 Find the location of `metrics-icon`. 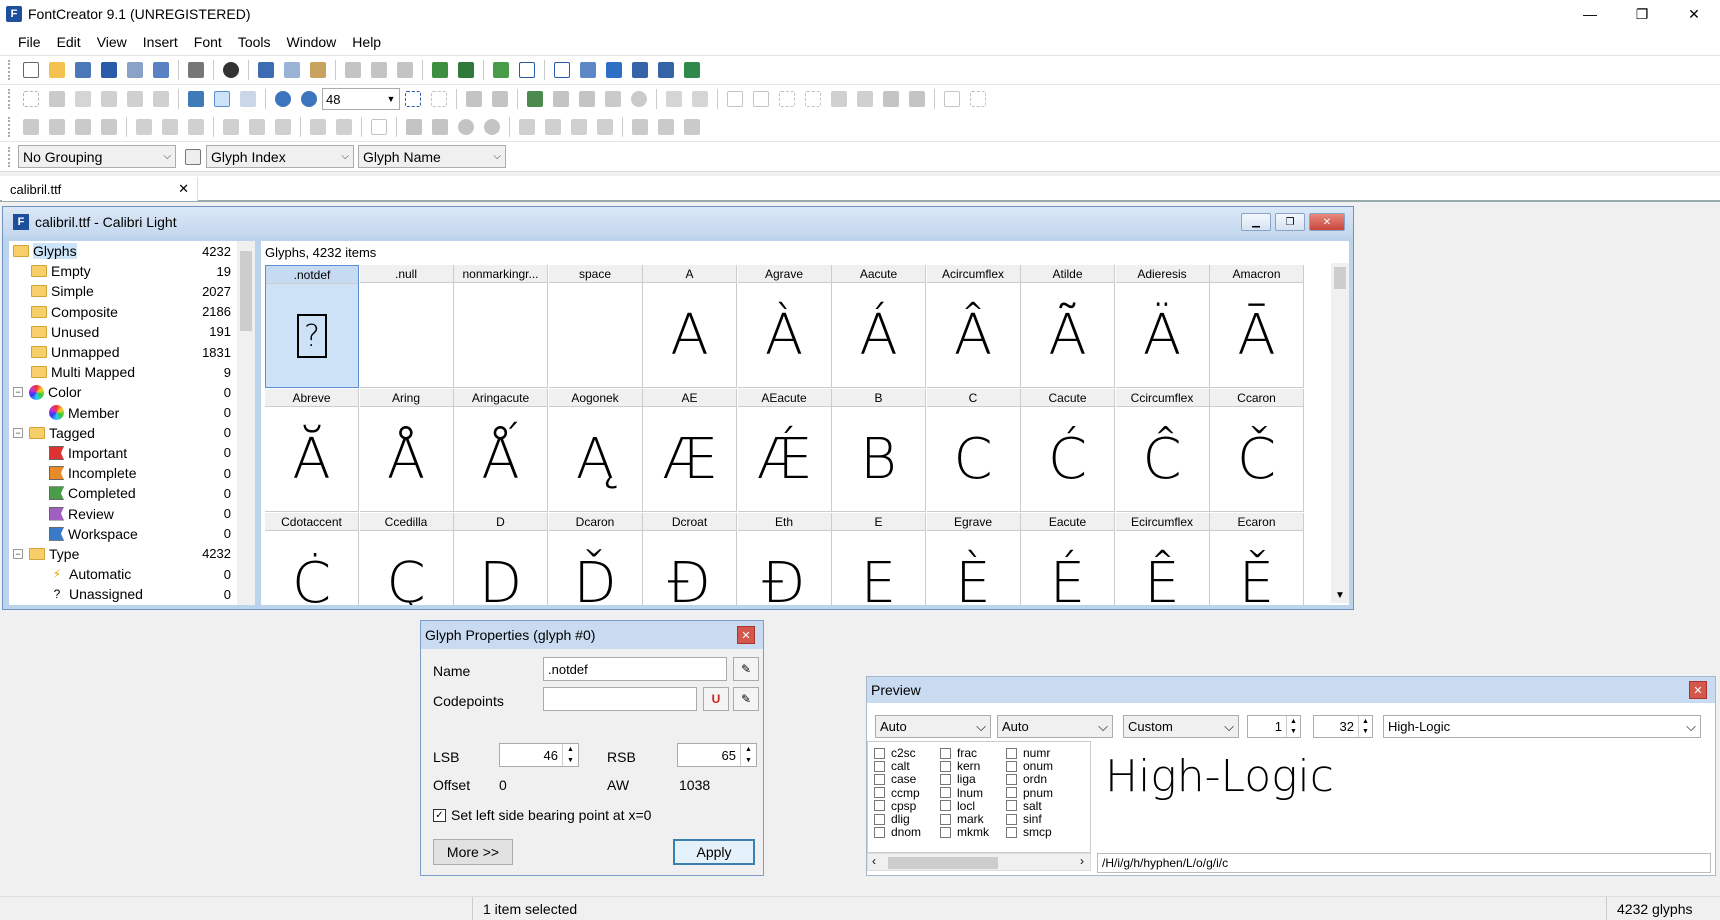

metrics-icon is located at coordinates (813, 99).